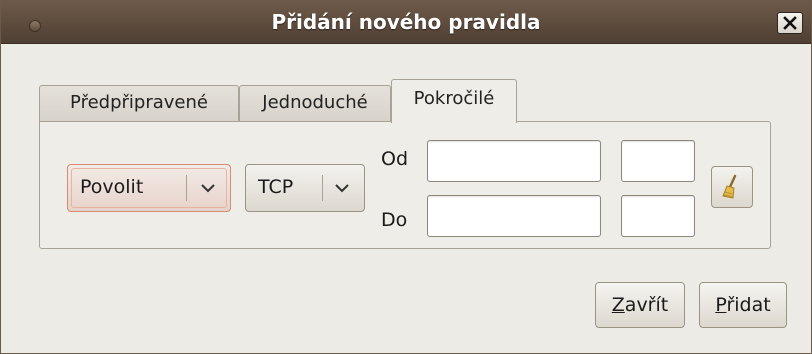 The image size is (812, 354). I want to click on protocol-select-value: TCP, so click(276, 187).